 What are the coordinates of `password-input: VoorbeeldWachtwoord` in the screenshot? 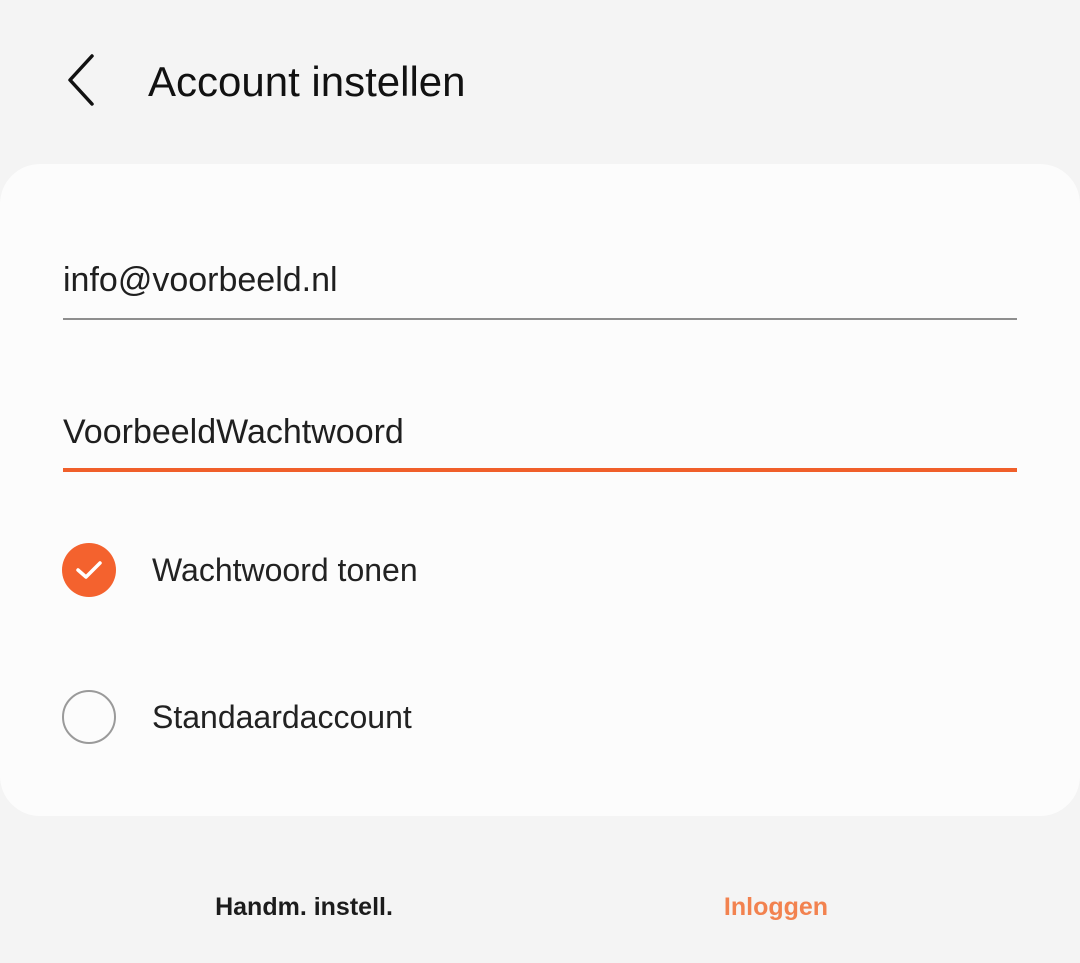 It's located at (233, 432).